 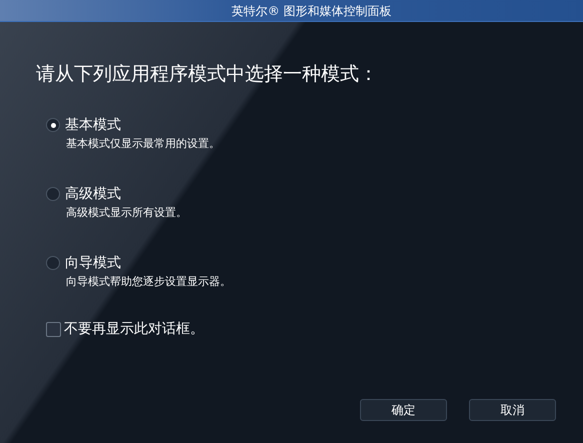 What do you see at coordinates (126, 213) in the screenshot?
I see `mode-description: 高级模式显示所有设置。` at bounding box center [126, 213].